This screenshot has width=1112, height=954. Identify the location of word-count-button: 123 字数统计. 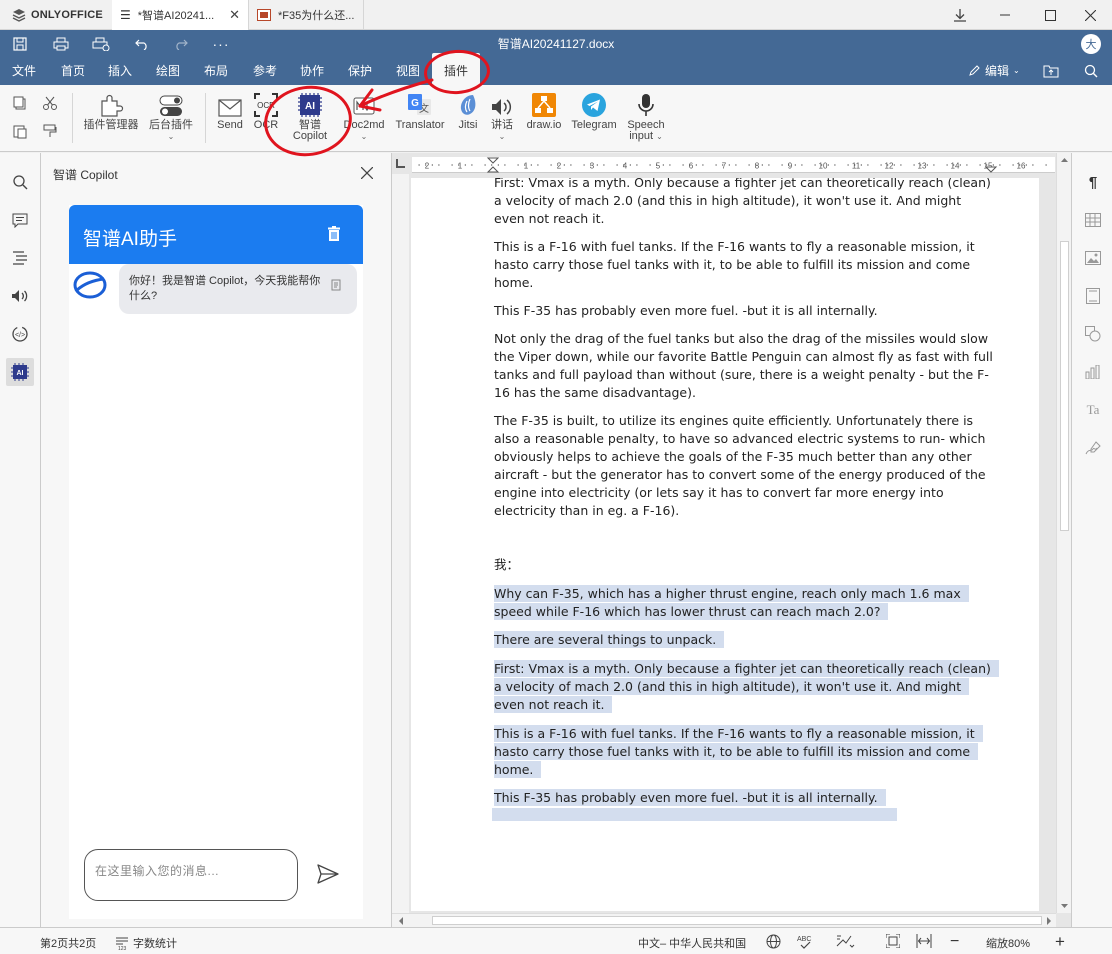
(146, 943).